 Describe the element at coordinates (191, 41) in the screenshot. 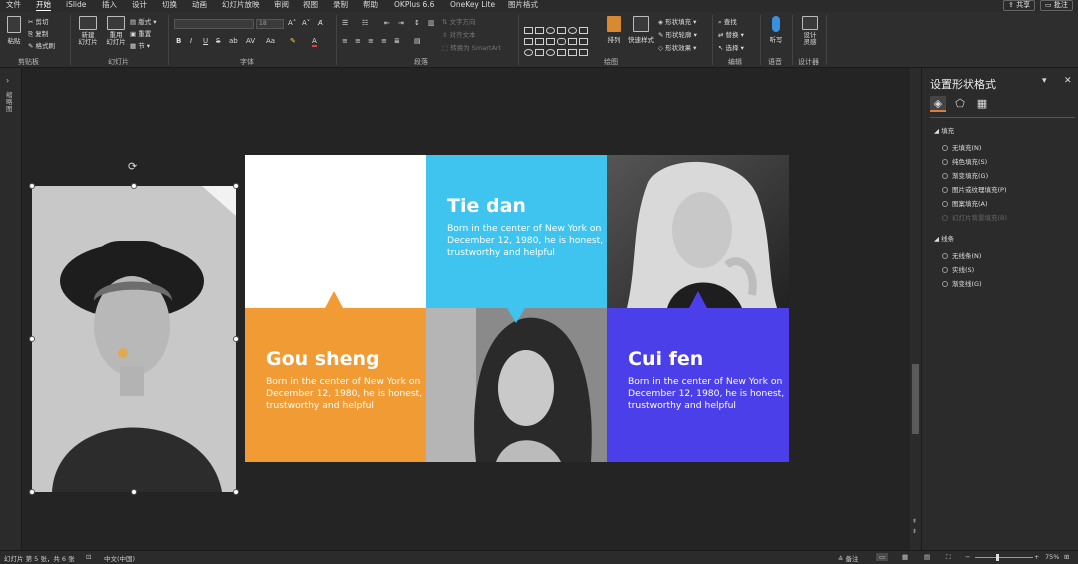

I see `italic-button: I` at that location.